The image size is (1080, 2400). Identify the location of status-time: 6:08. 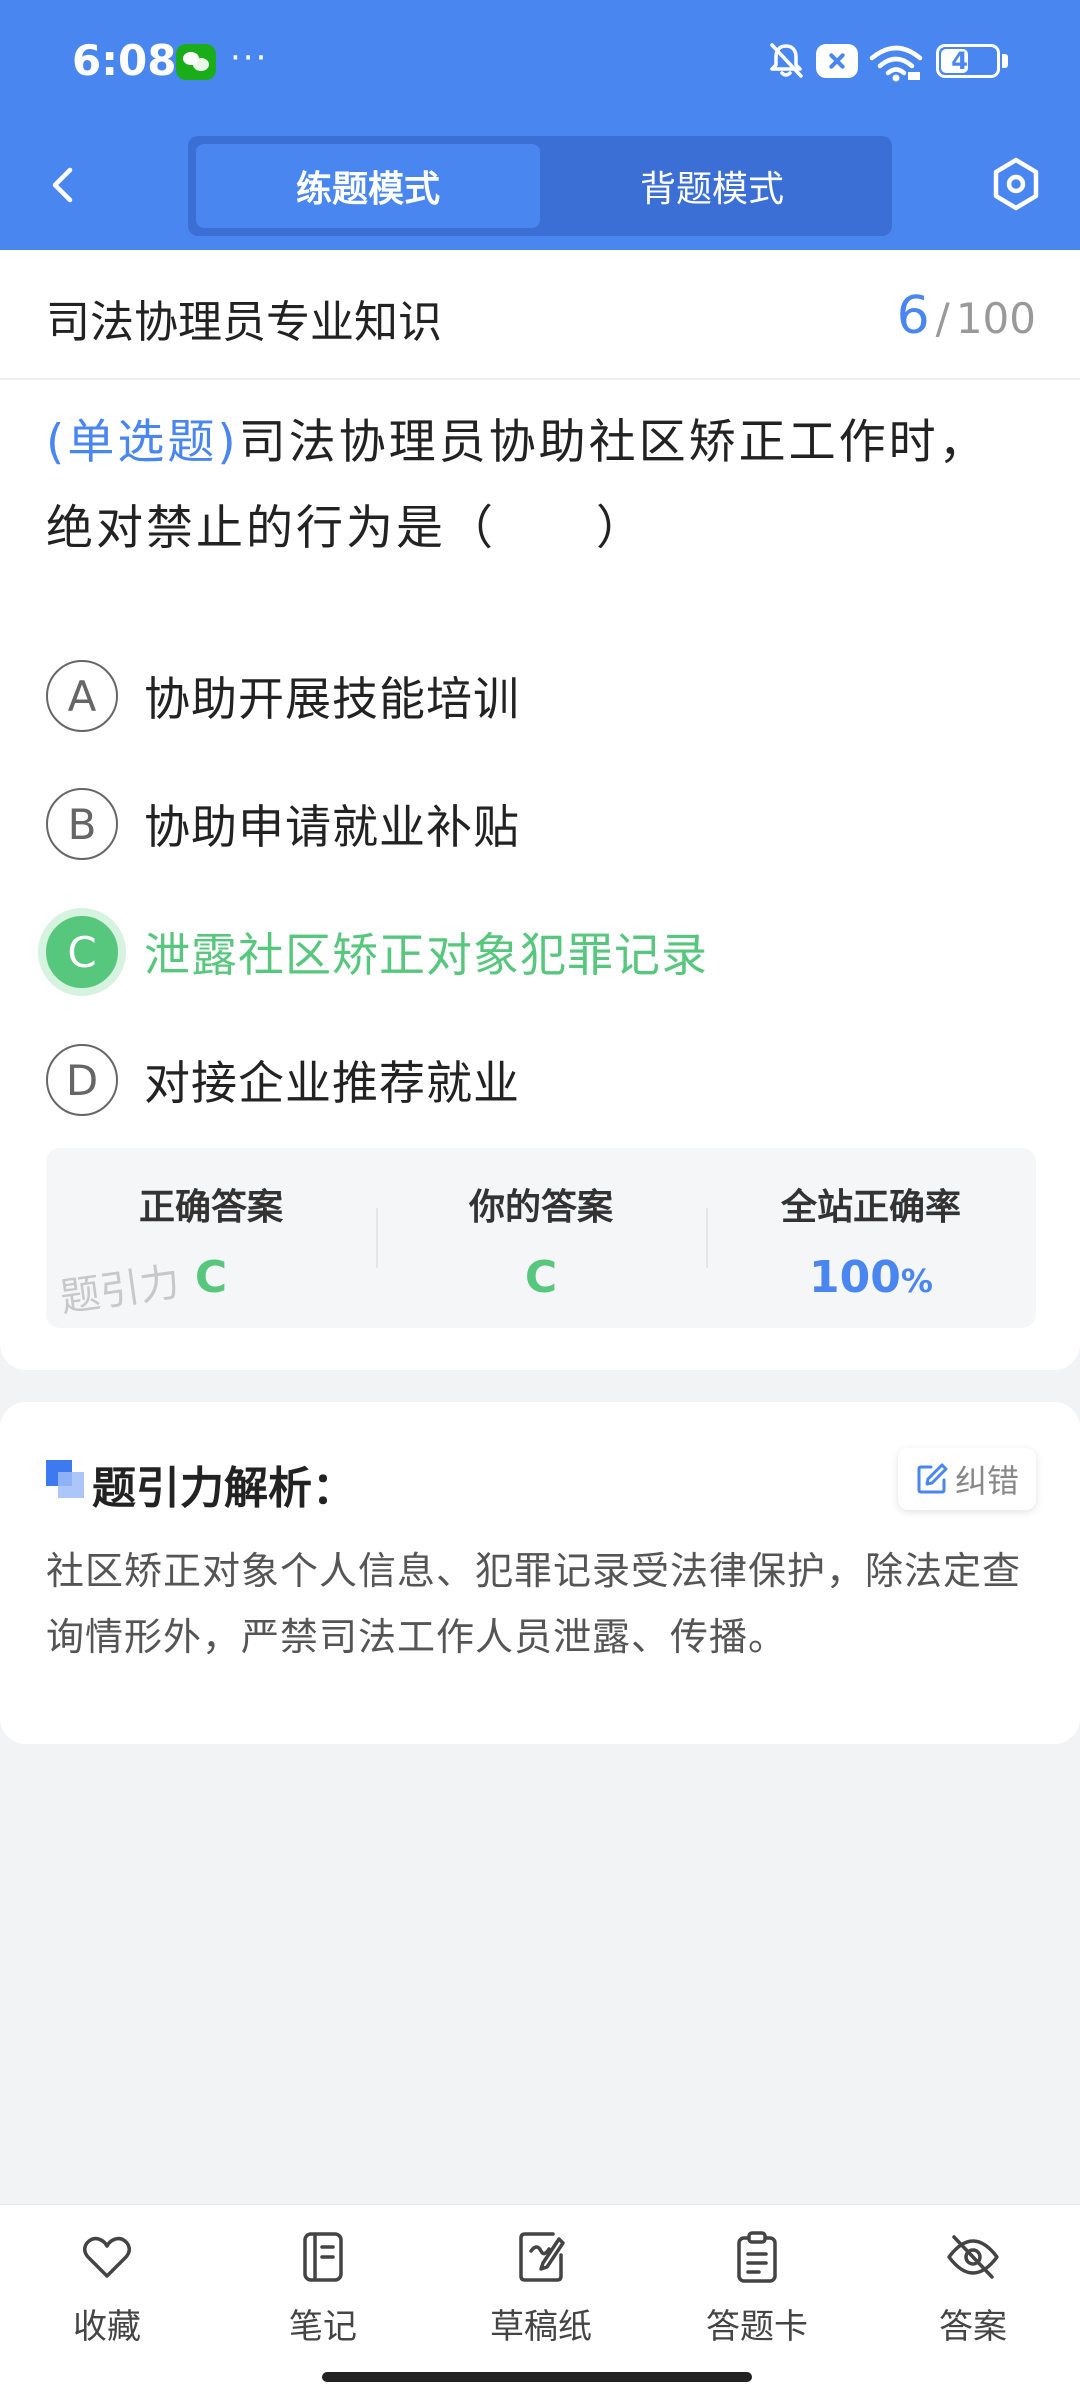
(124, 60).